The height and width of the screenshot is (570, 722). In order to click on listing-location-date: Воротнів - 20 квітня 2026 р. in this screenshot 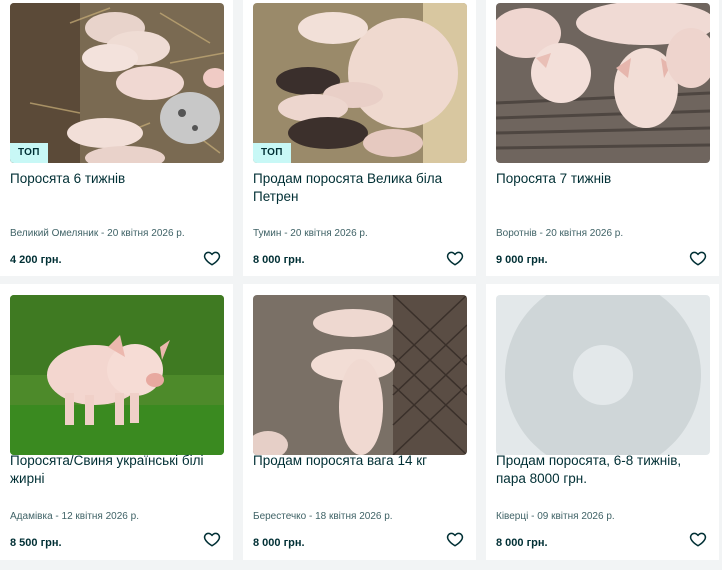, I will do `click(560, 233)`.